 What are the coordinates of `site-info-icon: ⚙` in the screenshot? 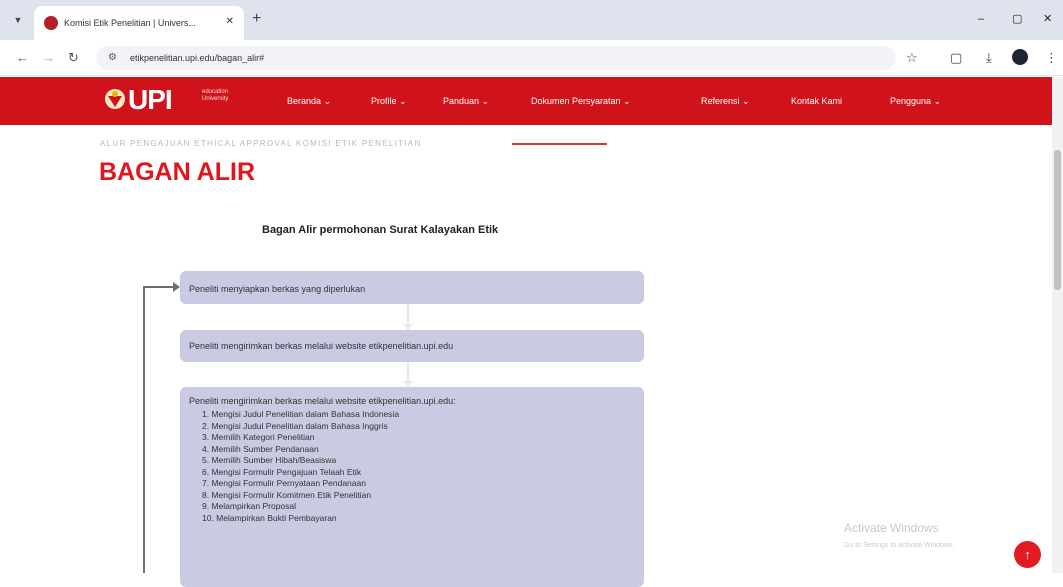 It's located at (112, 58).